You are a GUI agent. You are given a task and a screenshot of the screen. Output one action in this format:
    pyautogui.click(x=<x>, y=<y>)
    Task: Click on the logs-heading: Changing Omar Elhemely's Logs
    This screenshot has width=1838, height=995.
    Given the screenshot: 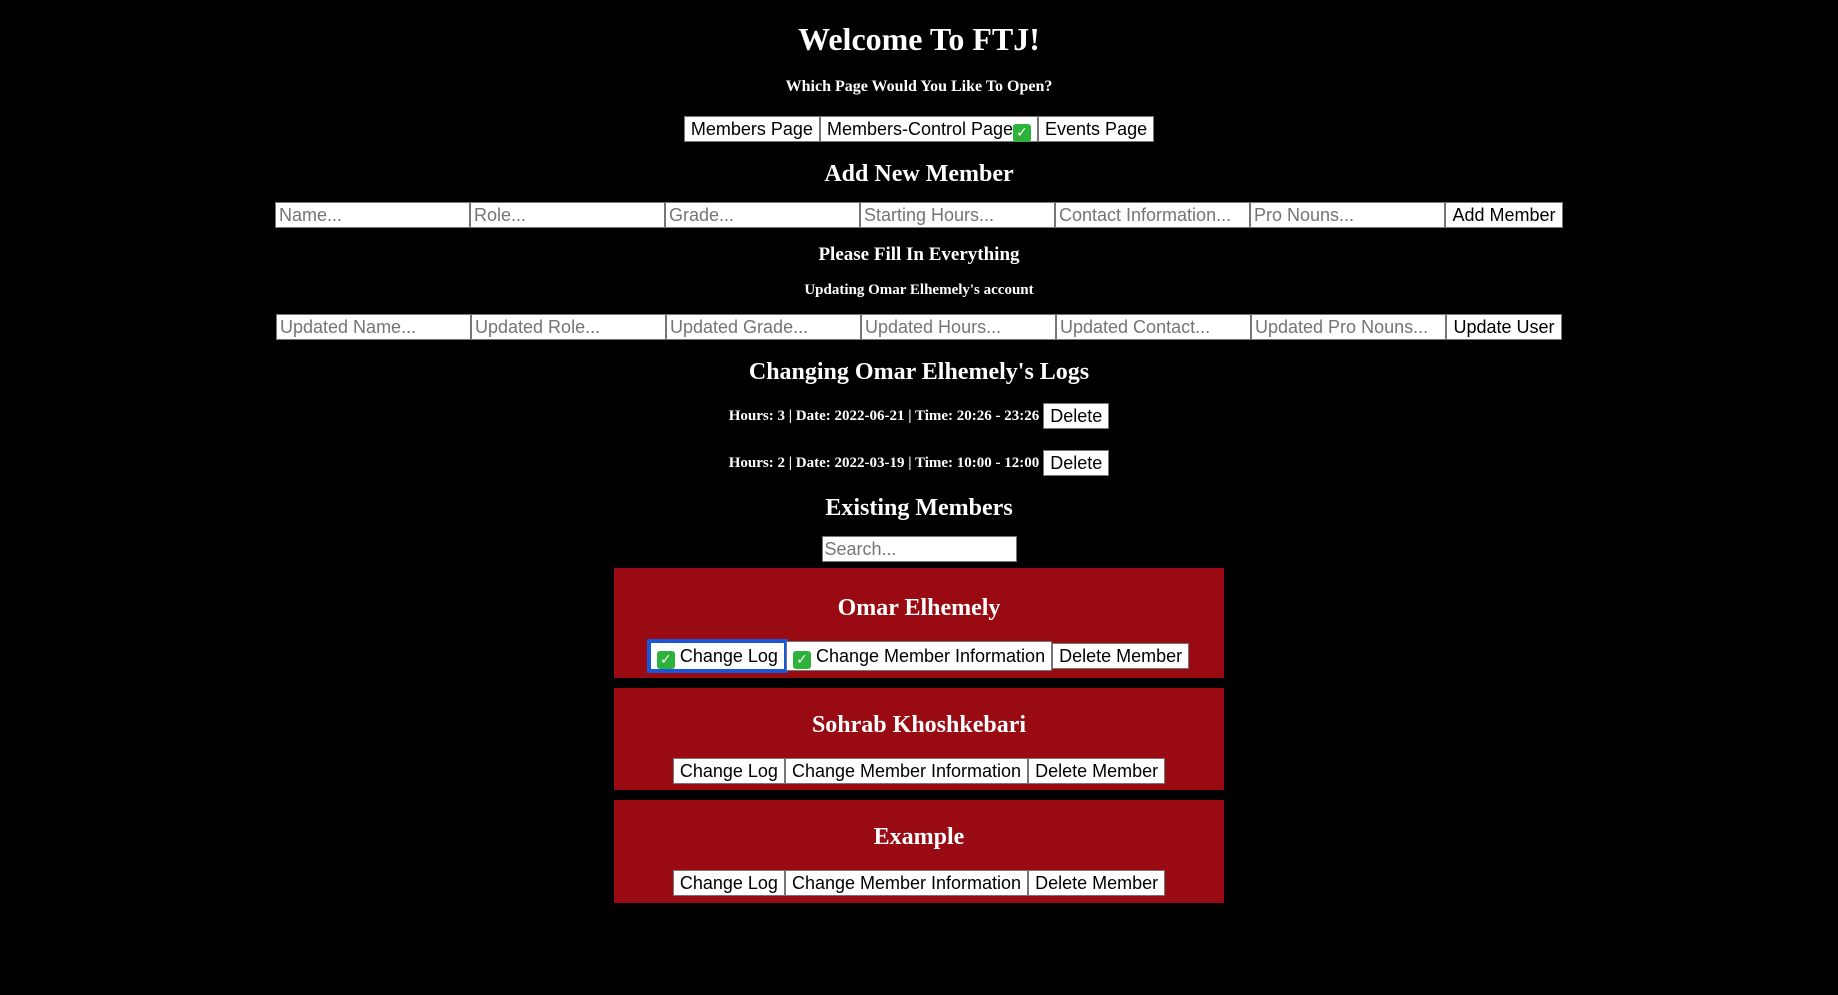 What is the action you would take?
    pyautogui.click(x=919, y=372)
    